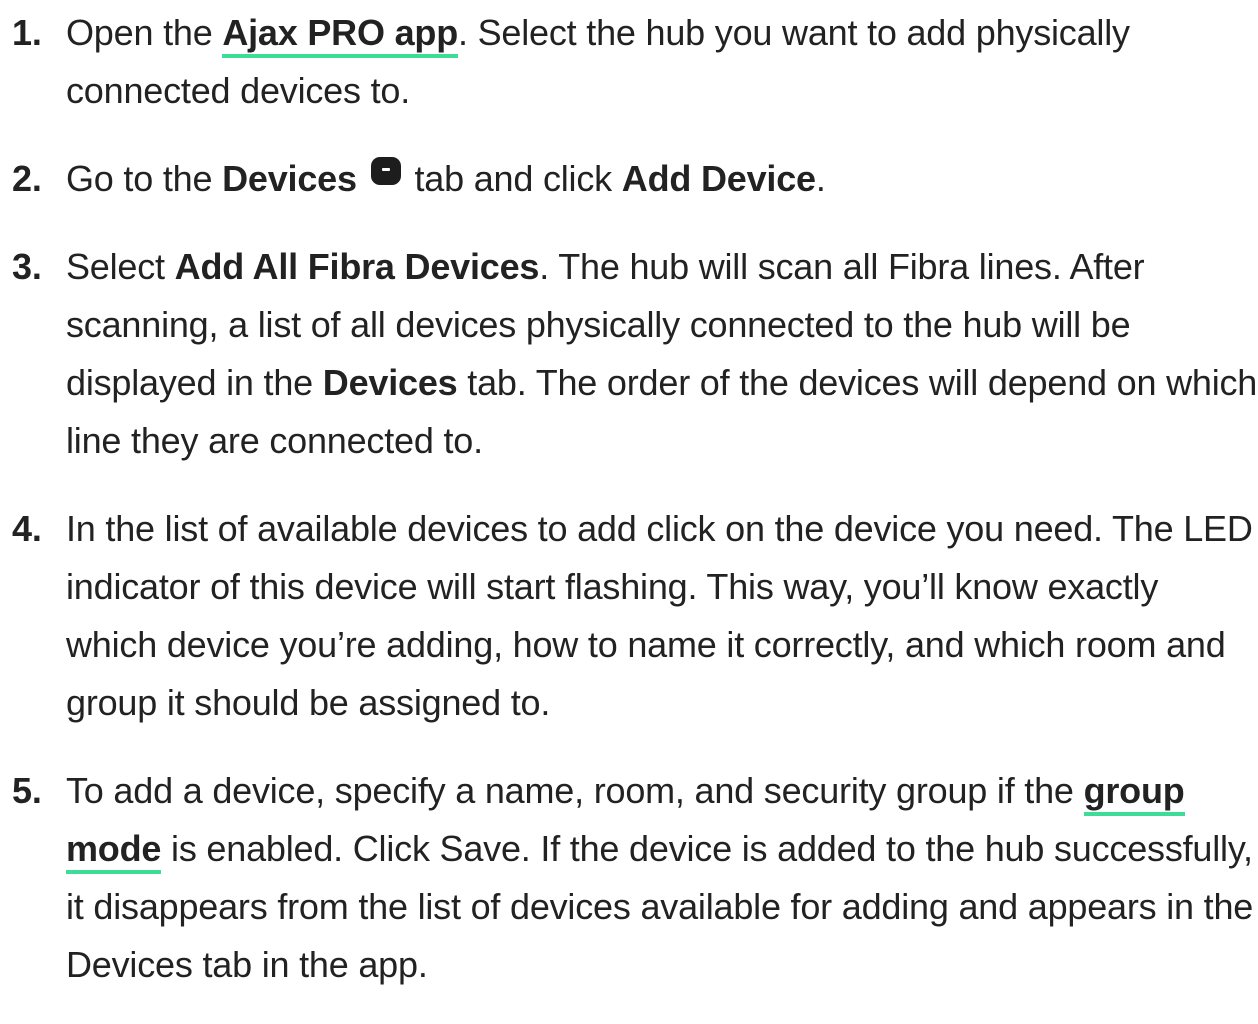 This screenshot has height=1024, width=1258. I want to click on step-number: 1, so click(27, 33).